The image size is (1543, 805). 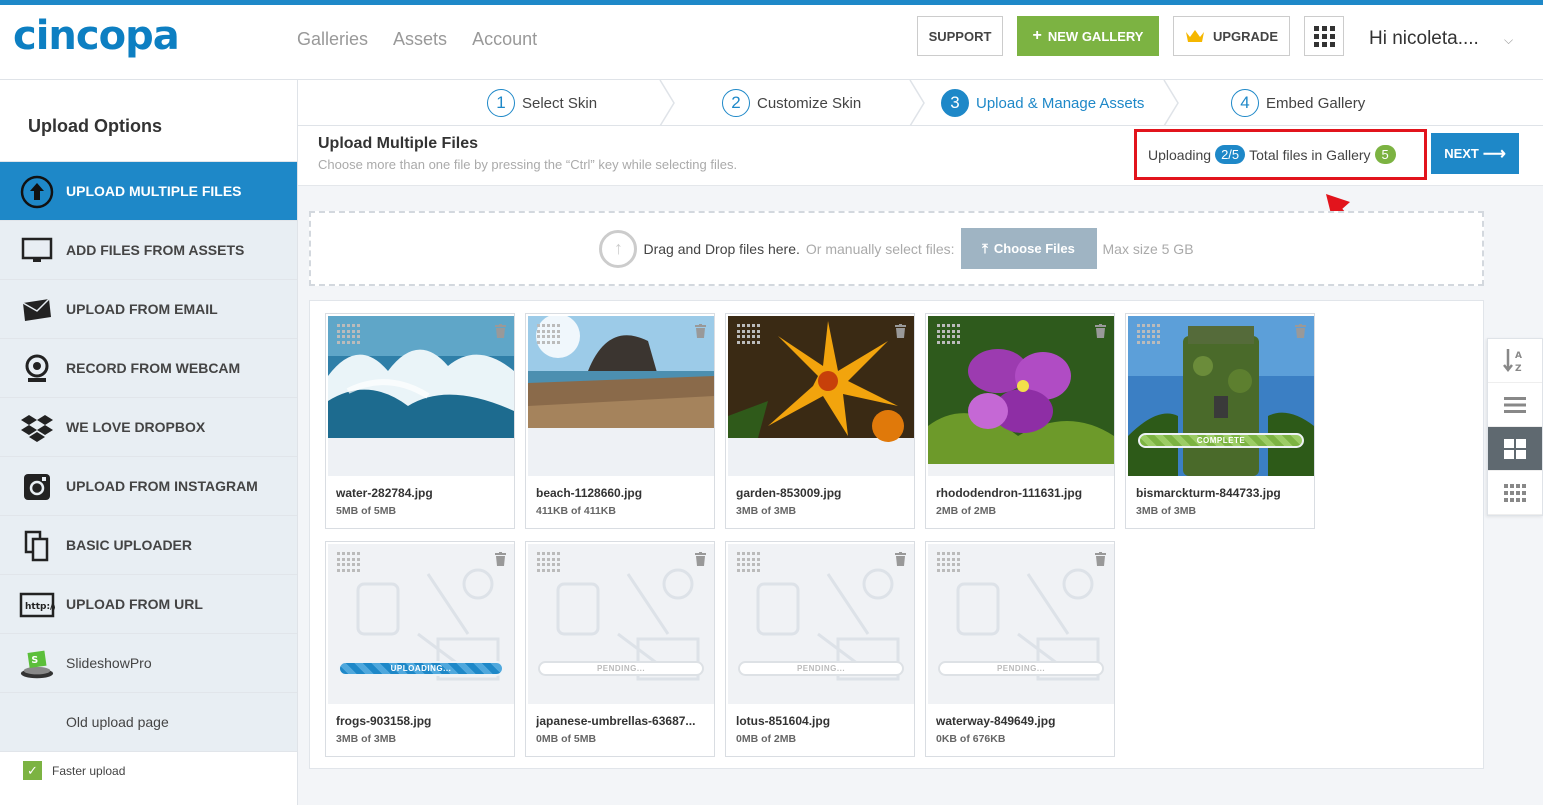 I want to click on new-gallery-label: NEW GALLERY, so click(x=1095, y=36).